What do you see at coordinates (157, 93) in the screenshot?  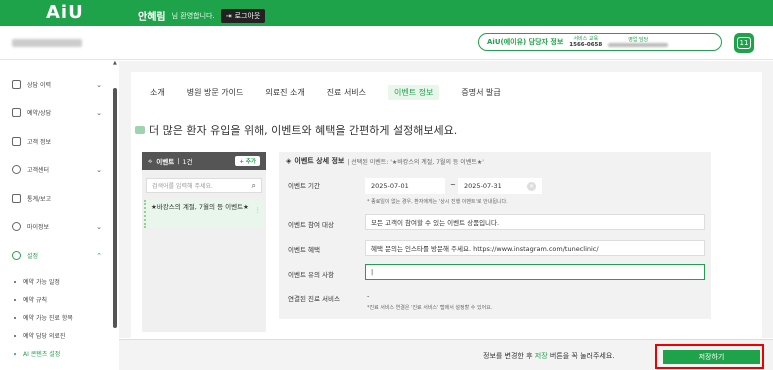 I see `tab-intro: 소개` at bounding box center [157, 93].